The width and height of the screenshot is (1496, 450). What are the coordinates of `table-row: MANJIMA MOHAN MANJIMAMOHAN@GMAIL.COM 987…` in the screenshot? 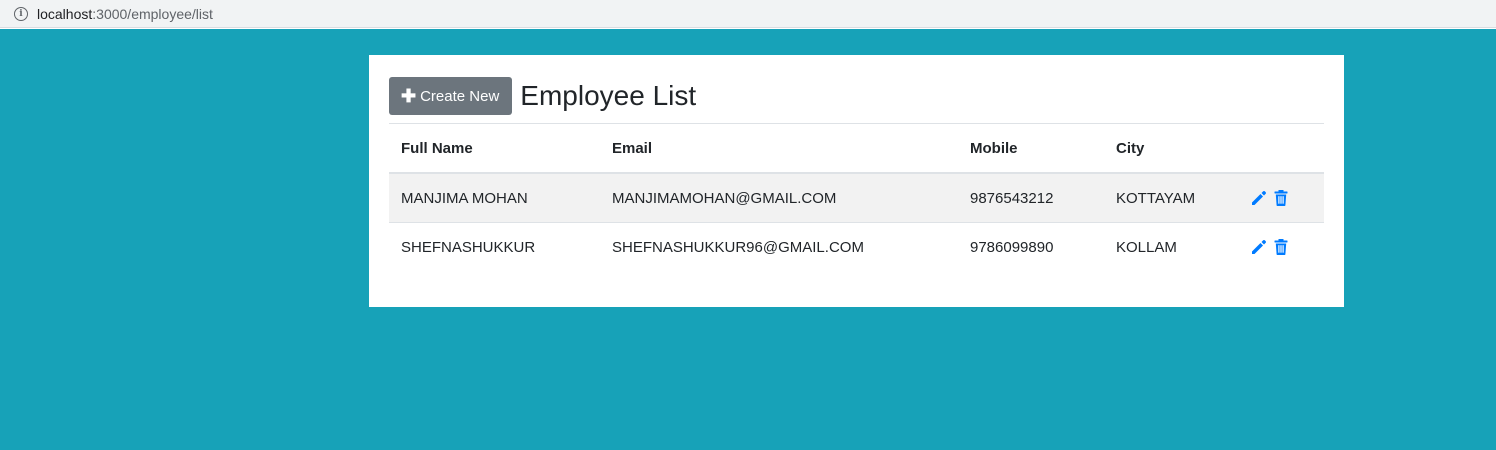 It's located at (856, 197).